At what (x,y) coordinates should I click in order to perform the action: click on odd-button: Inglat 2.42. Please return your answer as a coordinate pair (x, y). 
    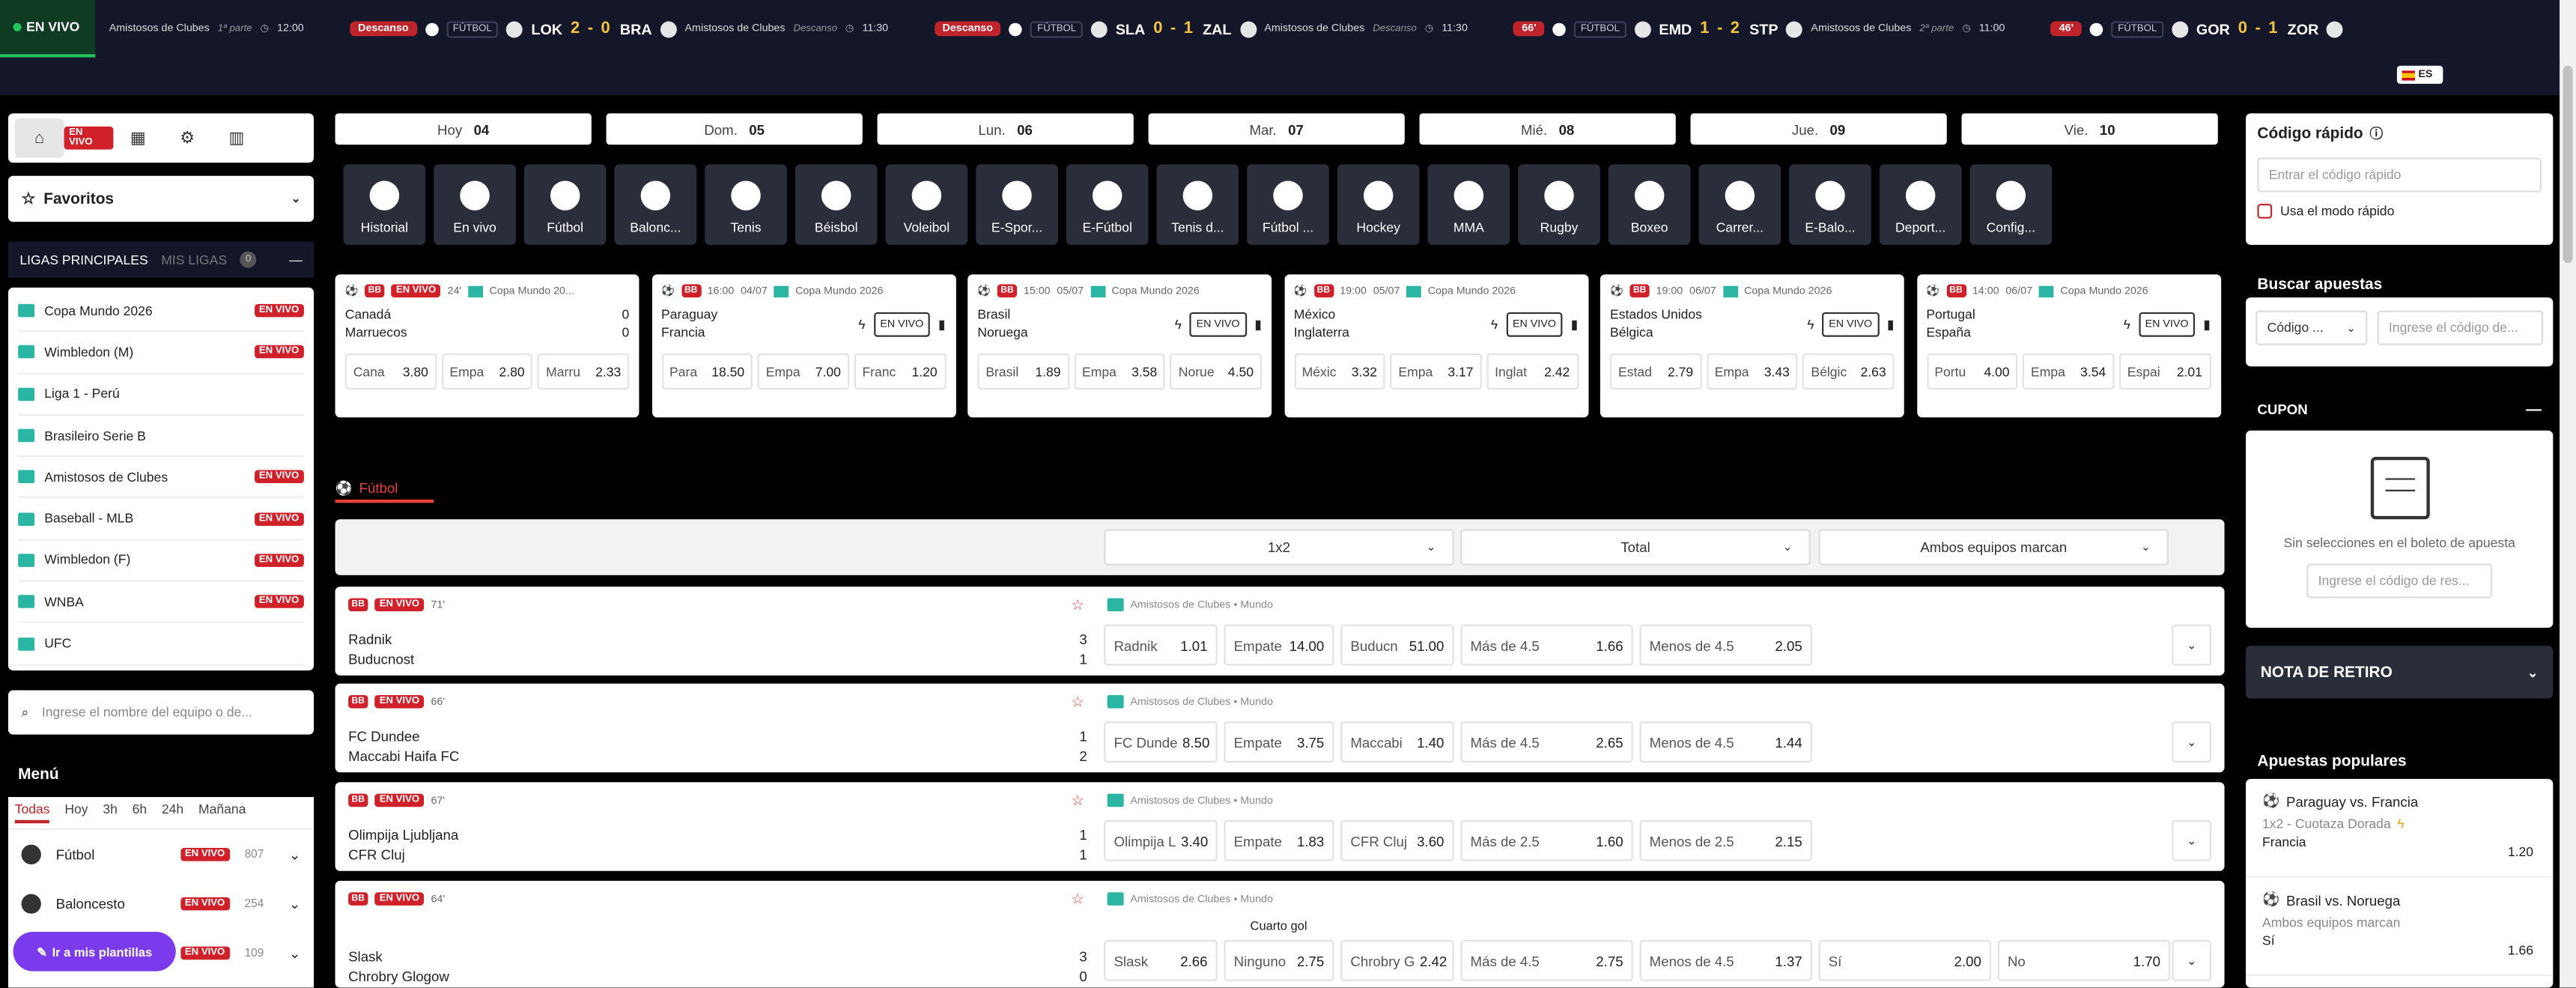
    Looking at the image, I should click on (1532, 371).